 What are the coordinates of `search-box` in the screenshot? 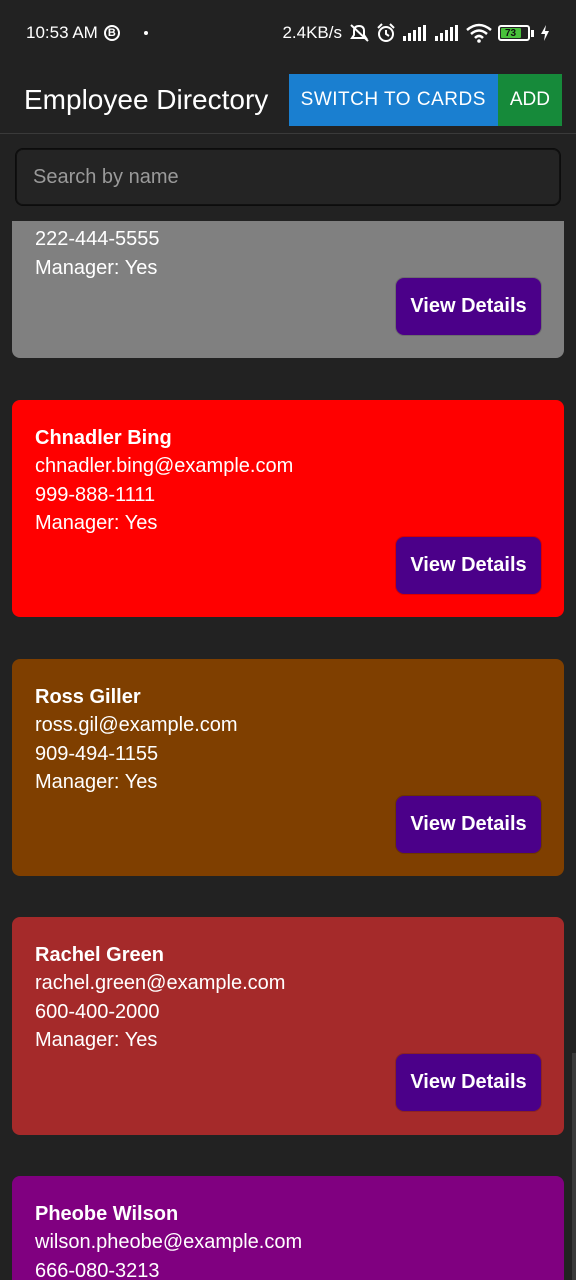 It's located at (288, 177).